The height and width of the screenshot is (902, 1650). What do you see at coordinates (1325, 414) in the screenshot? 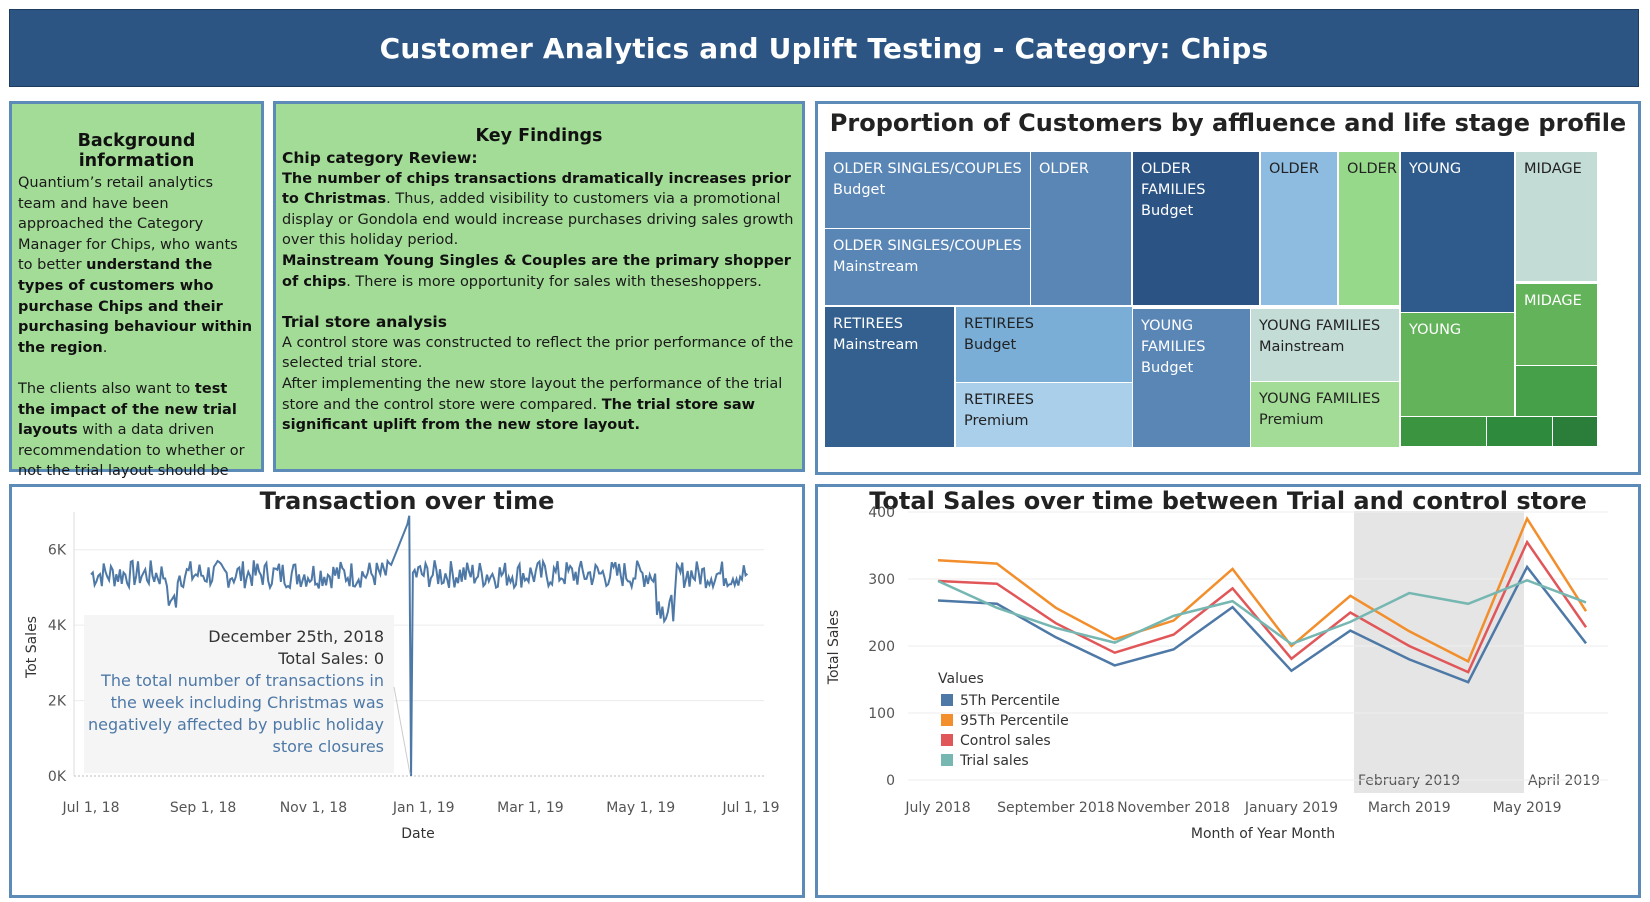
I see `treemap-tile: YOUNG FAMILIES Premium` at bounding box center [1325, 414].